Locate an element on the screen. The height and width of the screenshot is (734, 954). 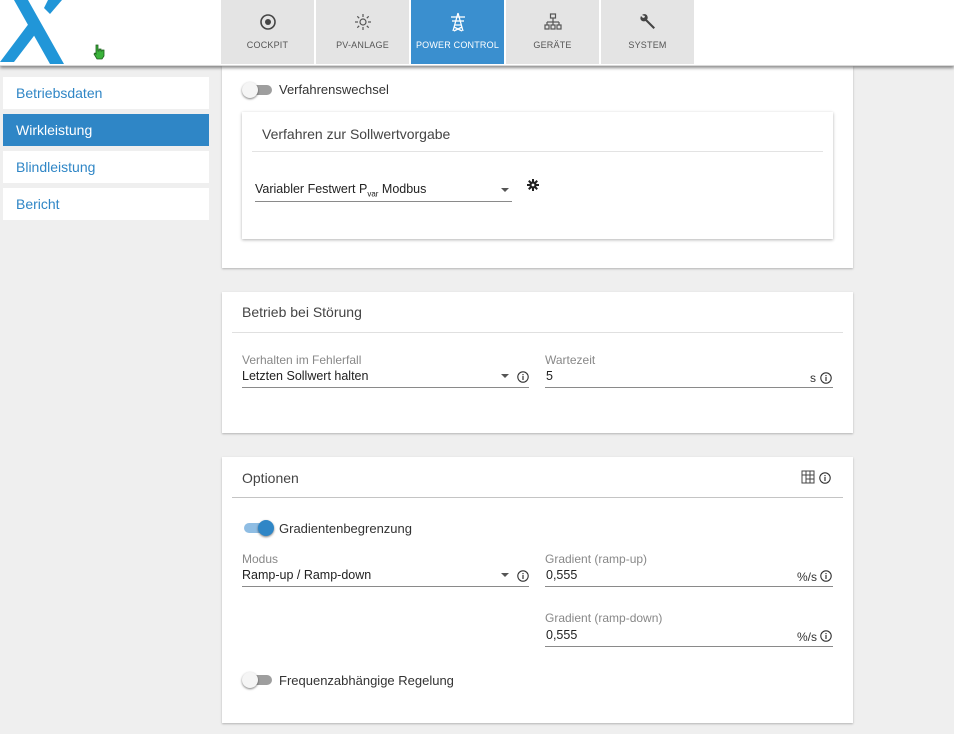
frequency-control-toggle is located at coordinates (258, 680).